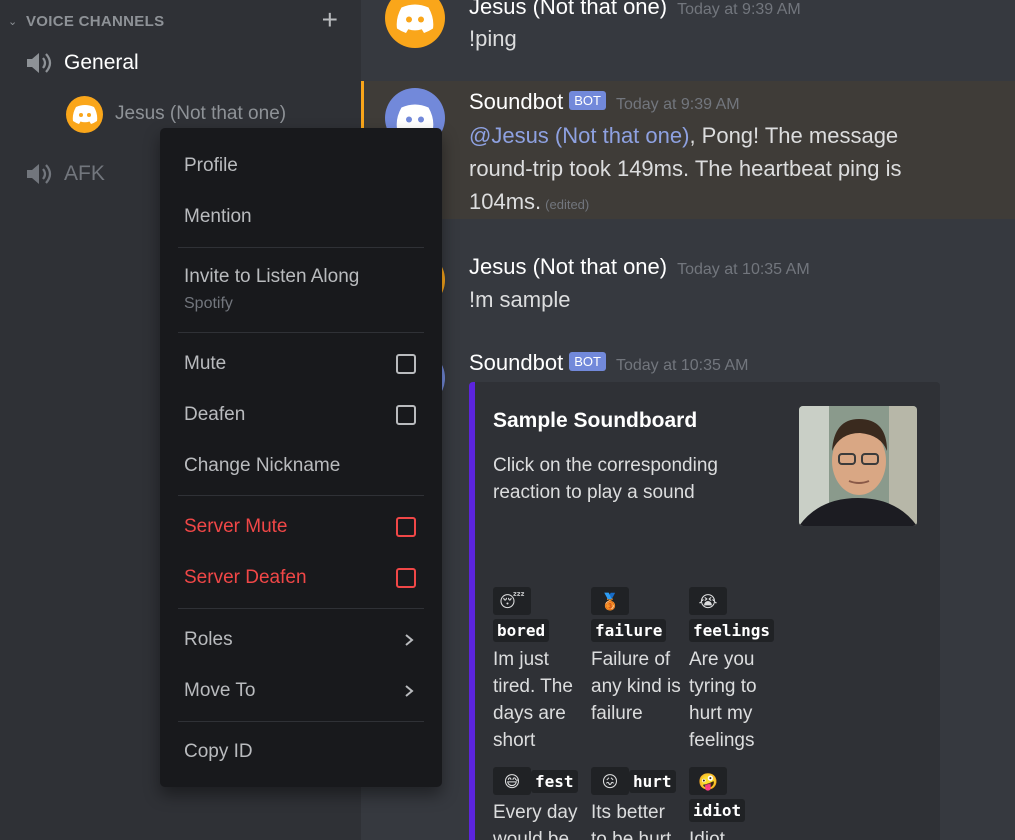 The height and width of the screenshot is (840, 1015). I want to click on thumbnail-image, so click(858, 466).